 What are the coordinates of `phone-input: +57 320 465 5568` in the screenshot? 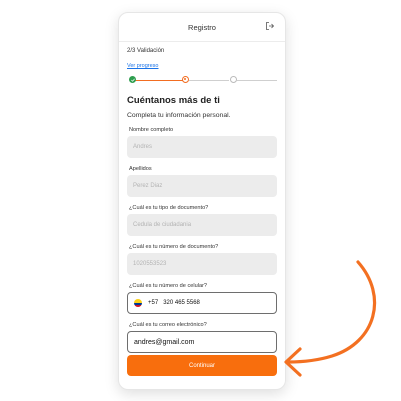 It's located at (202, 303).